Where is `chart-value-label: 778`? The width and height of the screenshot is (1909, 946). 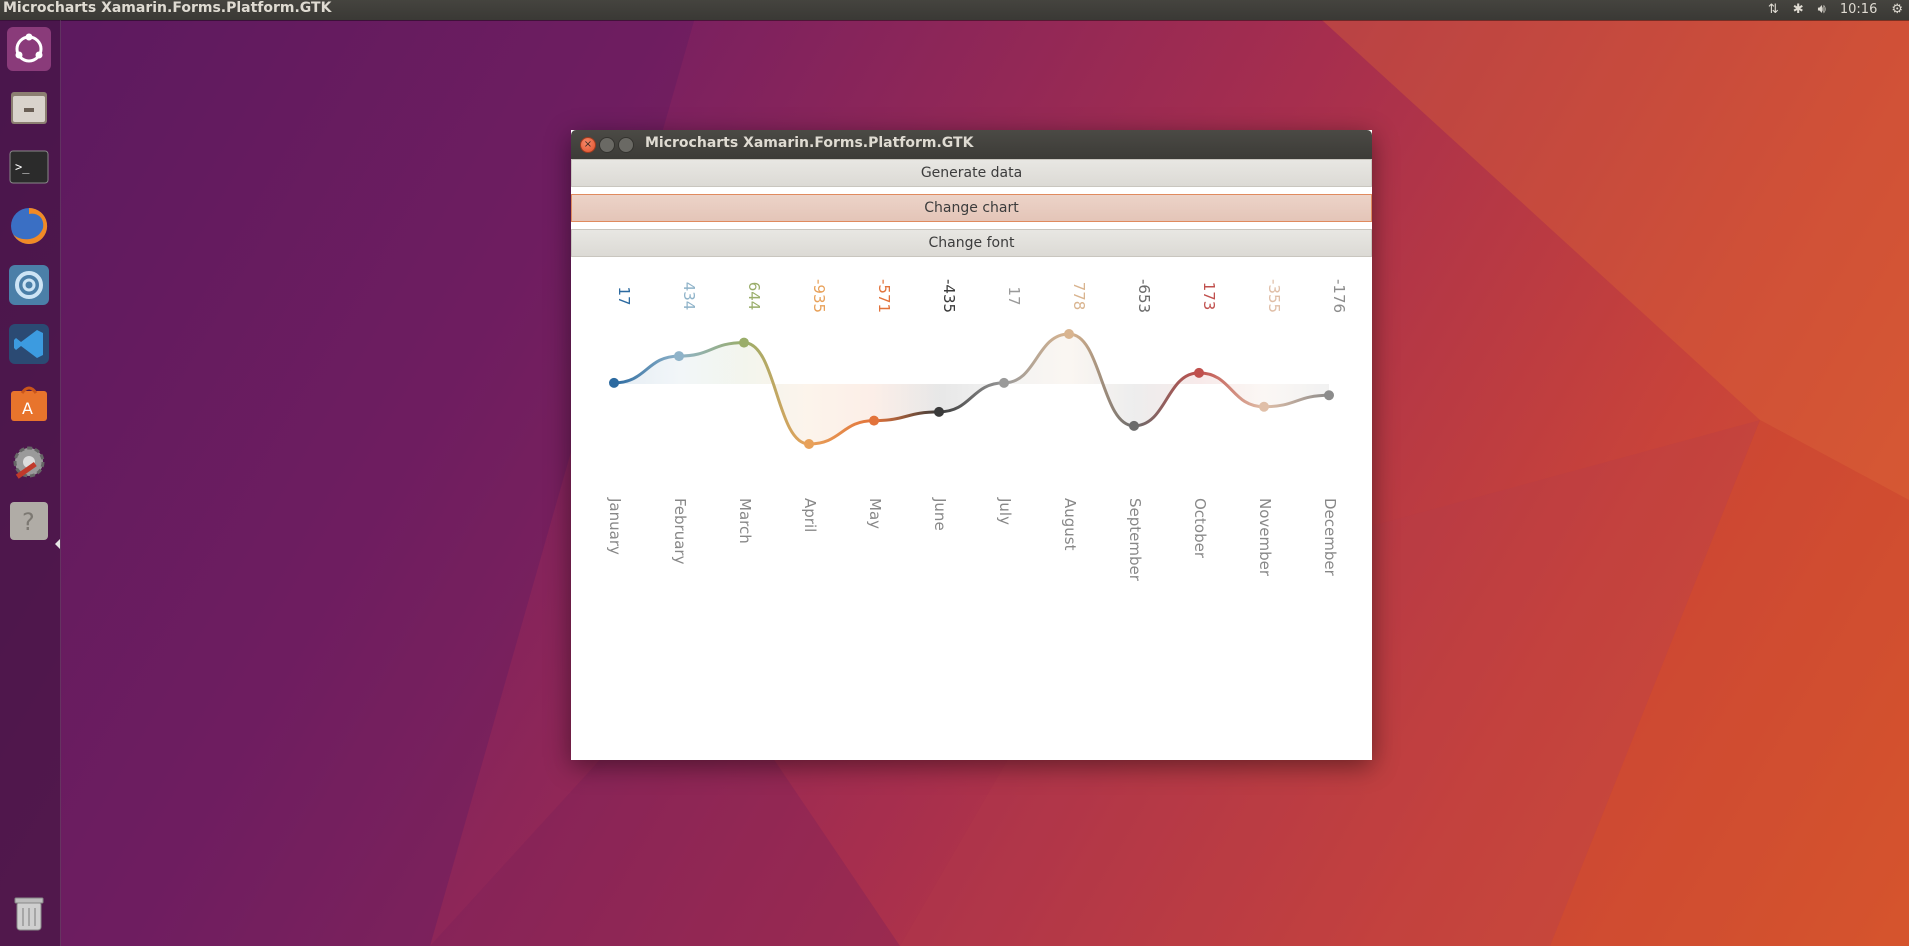
chart-value-label: 778 is located at coordinates (1079, 296).